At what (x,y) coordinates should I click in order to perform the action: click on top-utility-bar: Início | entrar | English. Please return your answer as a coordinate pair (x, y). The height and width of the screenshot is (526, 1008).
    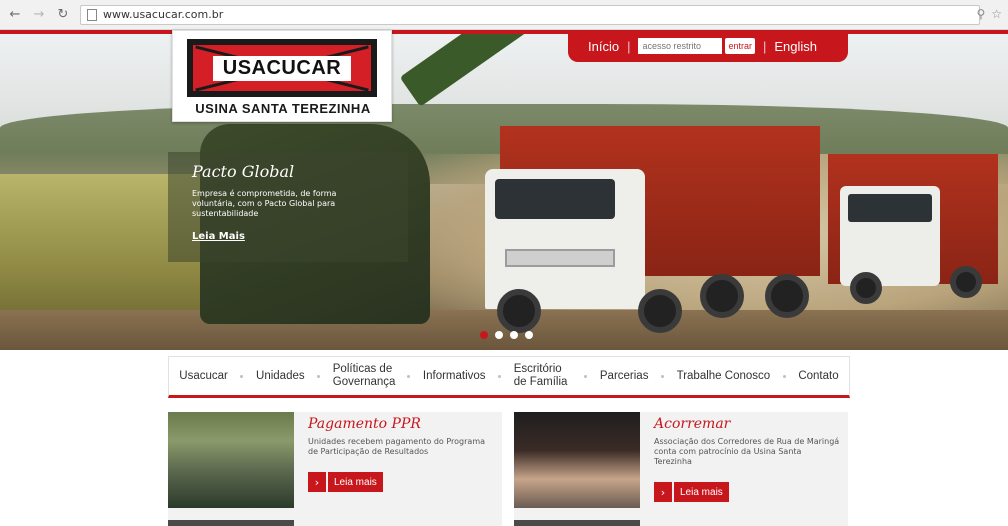
    Looking at the image, I should click on (708, 46).